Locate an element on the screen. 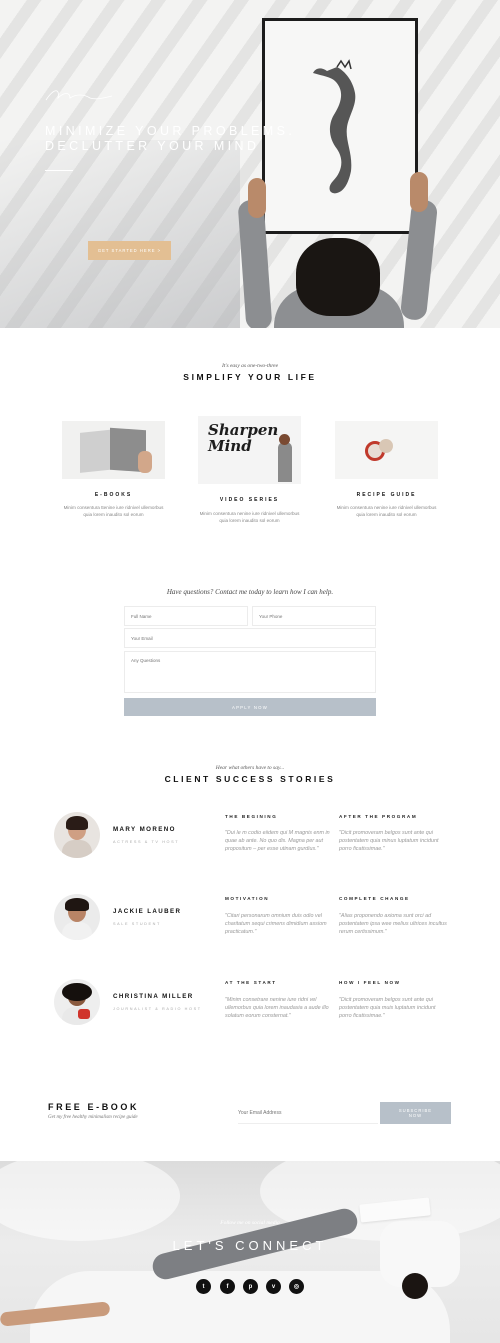 This screenshot has width=500, height=1343. story-heading: AFTER THE PROGRAM is located at coordinates (378, 816).